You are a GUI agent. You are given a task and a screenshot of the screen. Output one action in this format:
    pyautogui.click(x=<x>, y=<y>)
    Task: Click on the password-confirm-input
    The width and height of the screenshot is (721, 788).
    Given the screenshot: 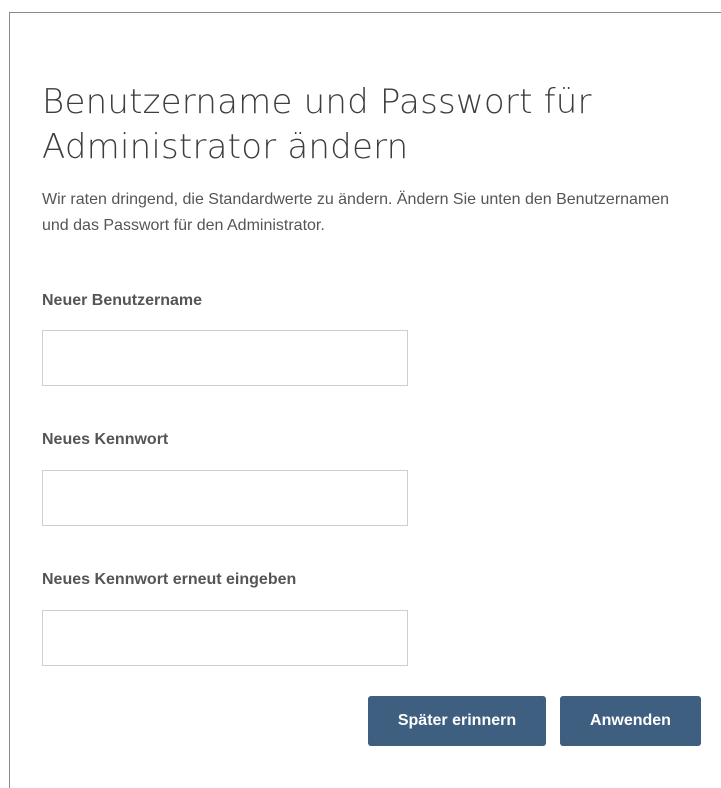 What is the action you would take?
    pyautogui.click(x=225, y=638)
    